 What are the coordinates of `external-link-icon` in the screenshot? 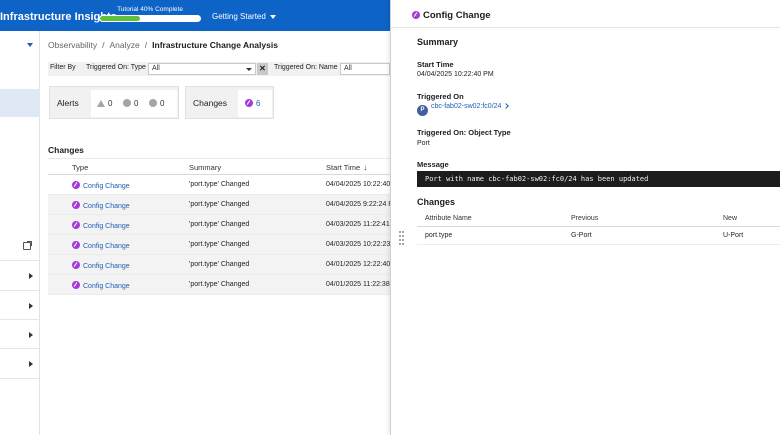 It's located at (27, 245).